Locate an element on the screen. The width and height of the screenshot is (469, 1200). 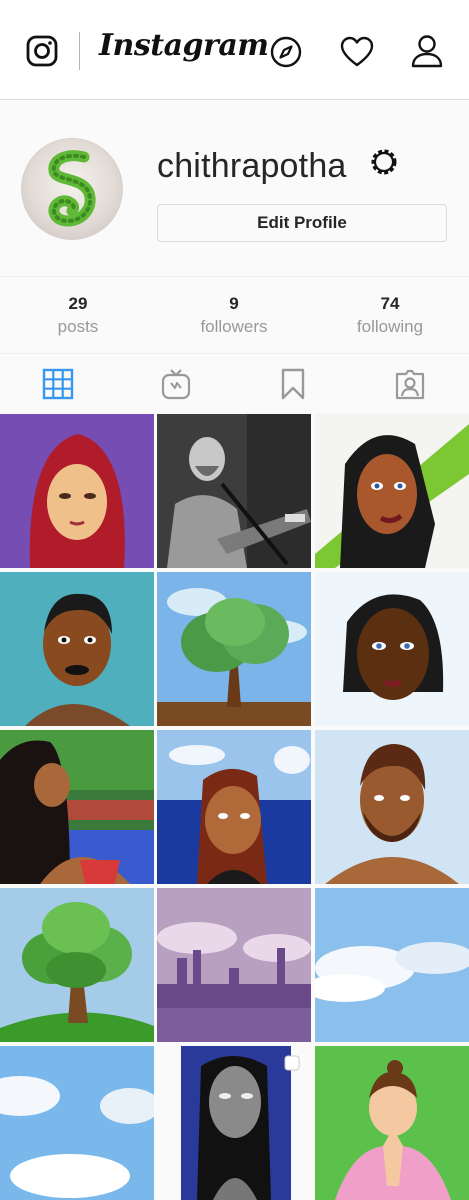
profile-header: chithrapotha Edit Profile is located at coordinates (234, 188).